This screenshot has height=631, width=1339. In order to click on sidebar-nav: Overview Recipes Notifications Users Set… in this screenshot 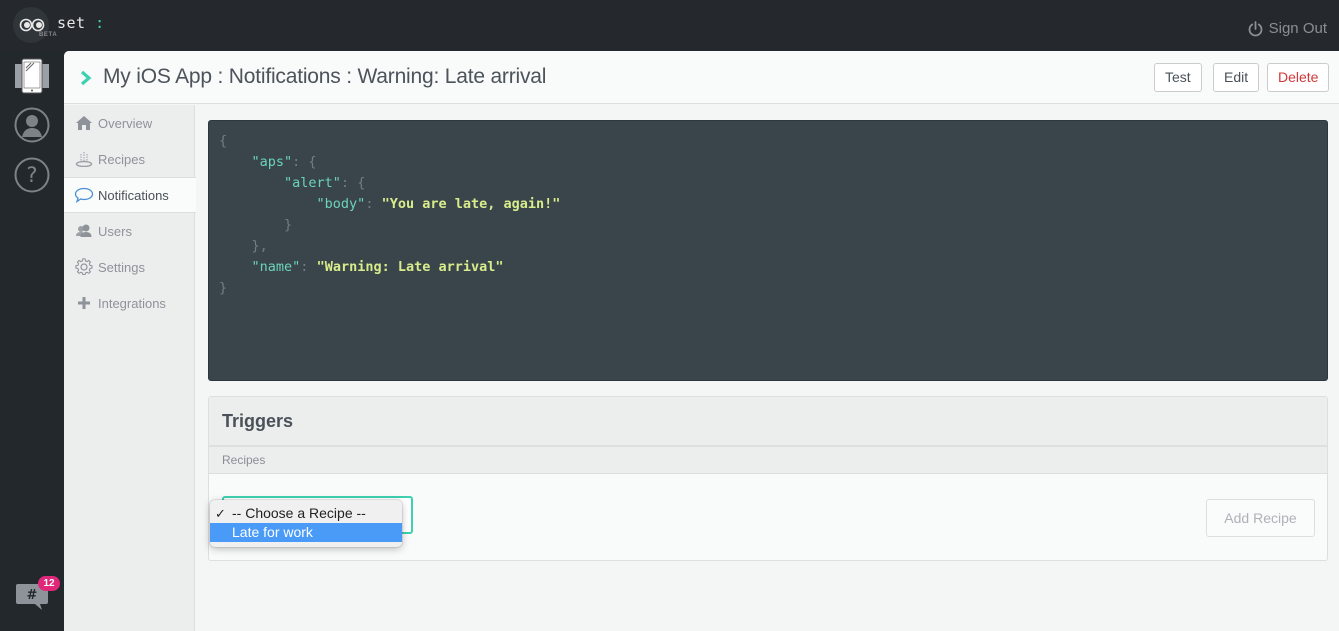, I will do `click(130, 368)`.